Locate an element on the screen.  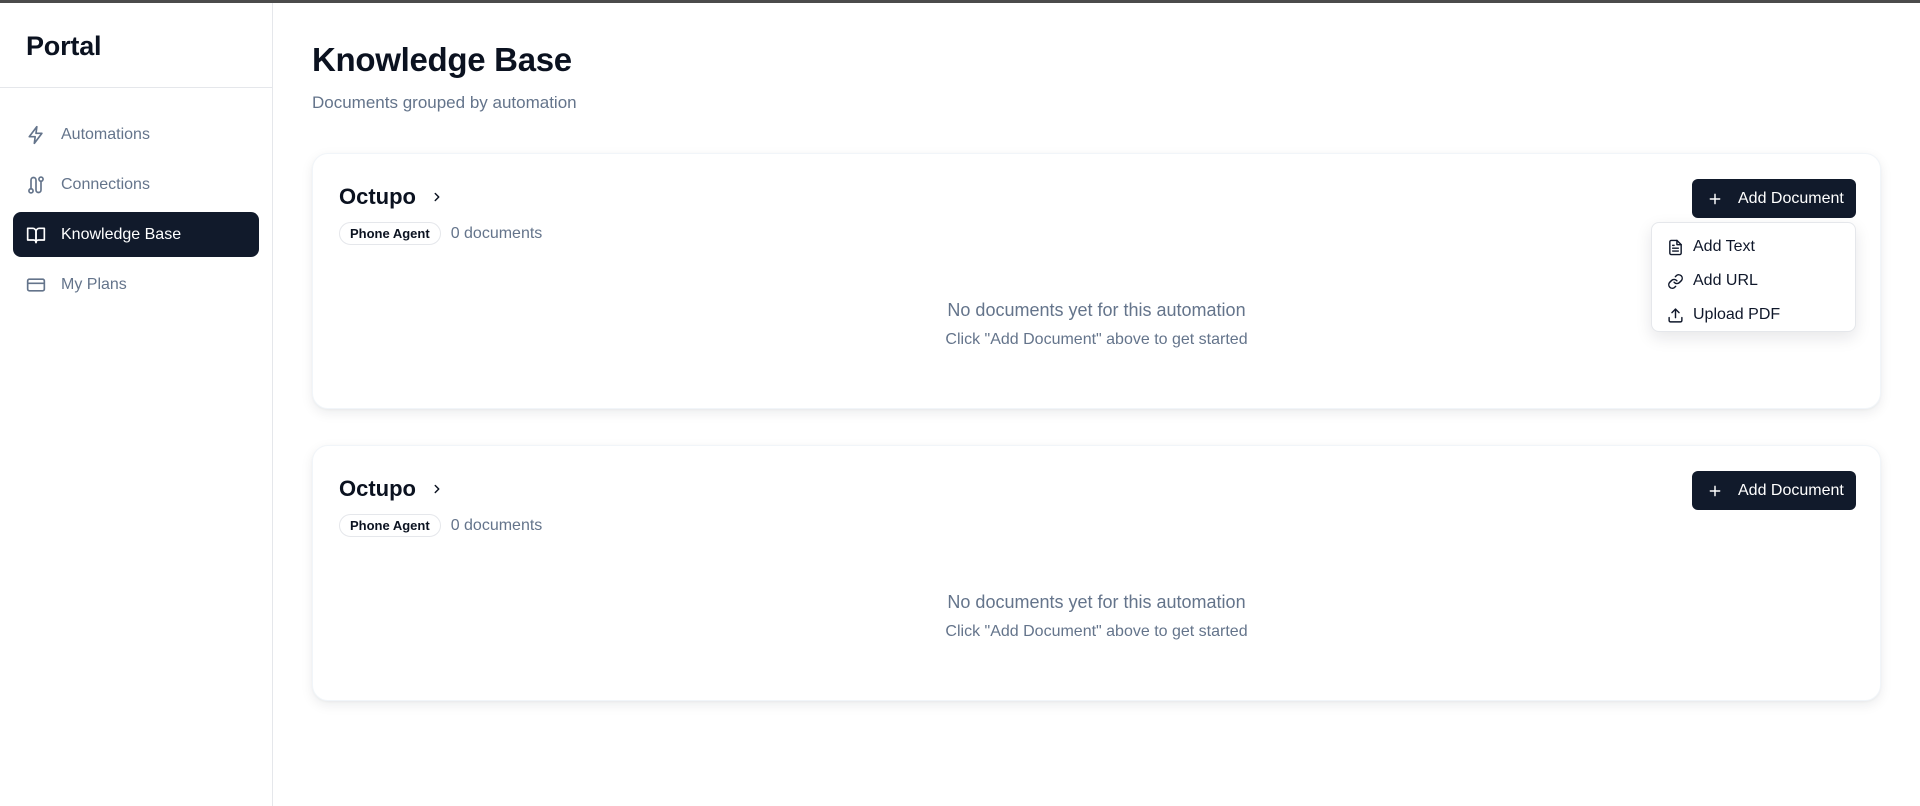
link-icon is located at coordinates (1675, 281).